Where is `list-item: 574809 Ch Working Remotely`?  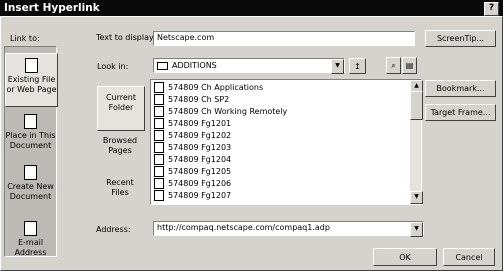
list-item: 574809 Ch Working Remotely is located at coordinates (220, 111).